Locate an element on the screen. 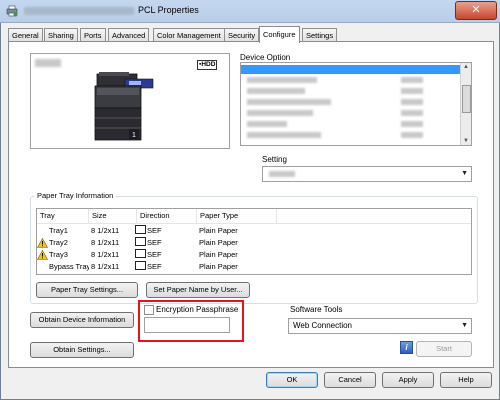 The height and width of the screenshot is (400, 500). scroll-up-icon: ▲ is located at coordinates (466, 67).